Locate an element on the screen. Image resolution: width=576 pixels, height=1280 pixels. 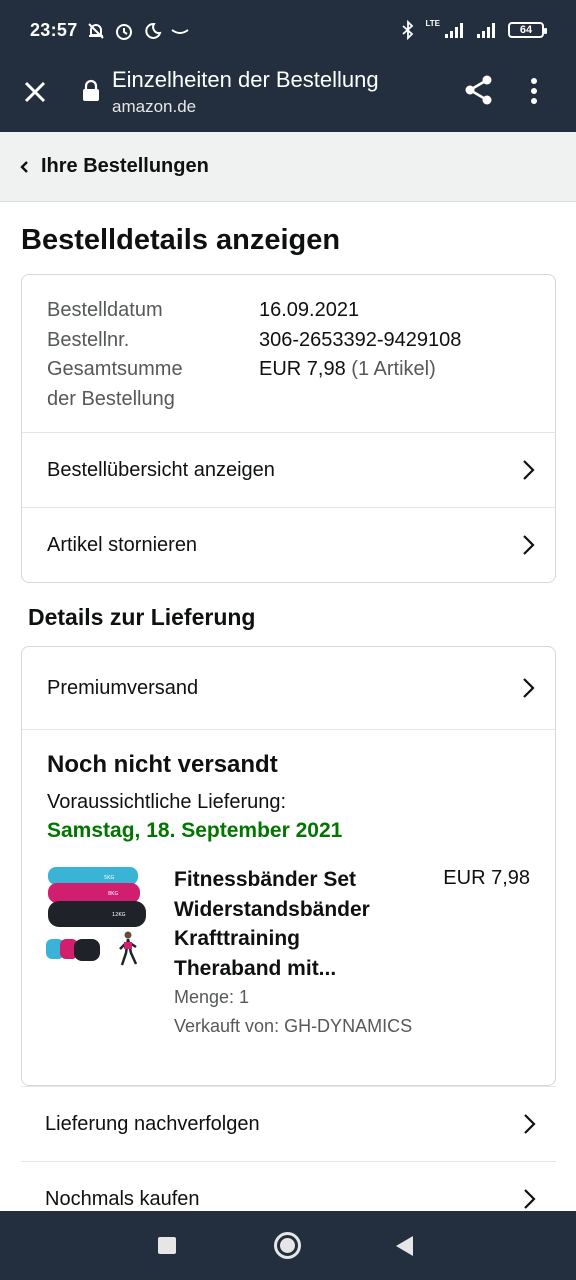
page-title-bar: Einzelheiten der Bestellung is located at coordinates (245, 80).